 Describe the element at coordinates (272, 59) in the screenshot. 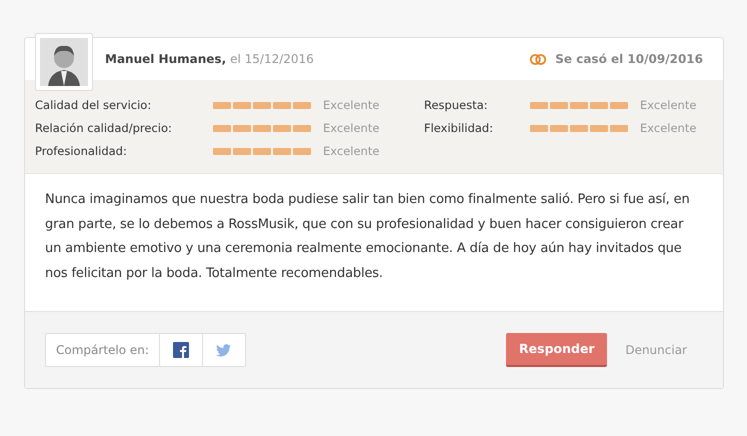

I see `review-date: el 15/12/2016` at that location.